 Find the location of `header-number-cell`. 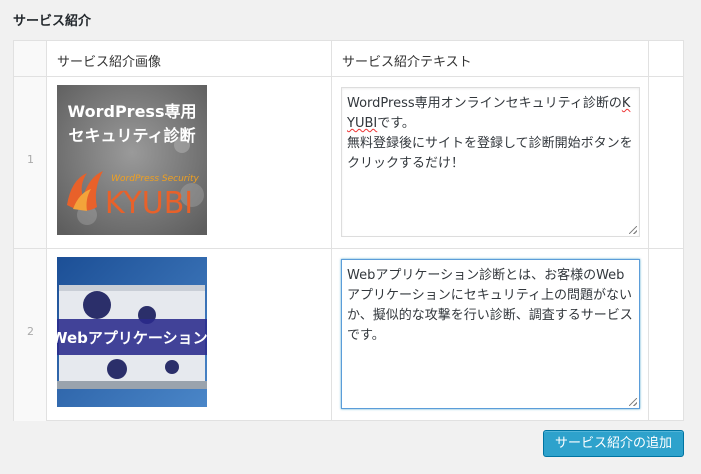

header-number-cell is located at coordinates (30, 58).